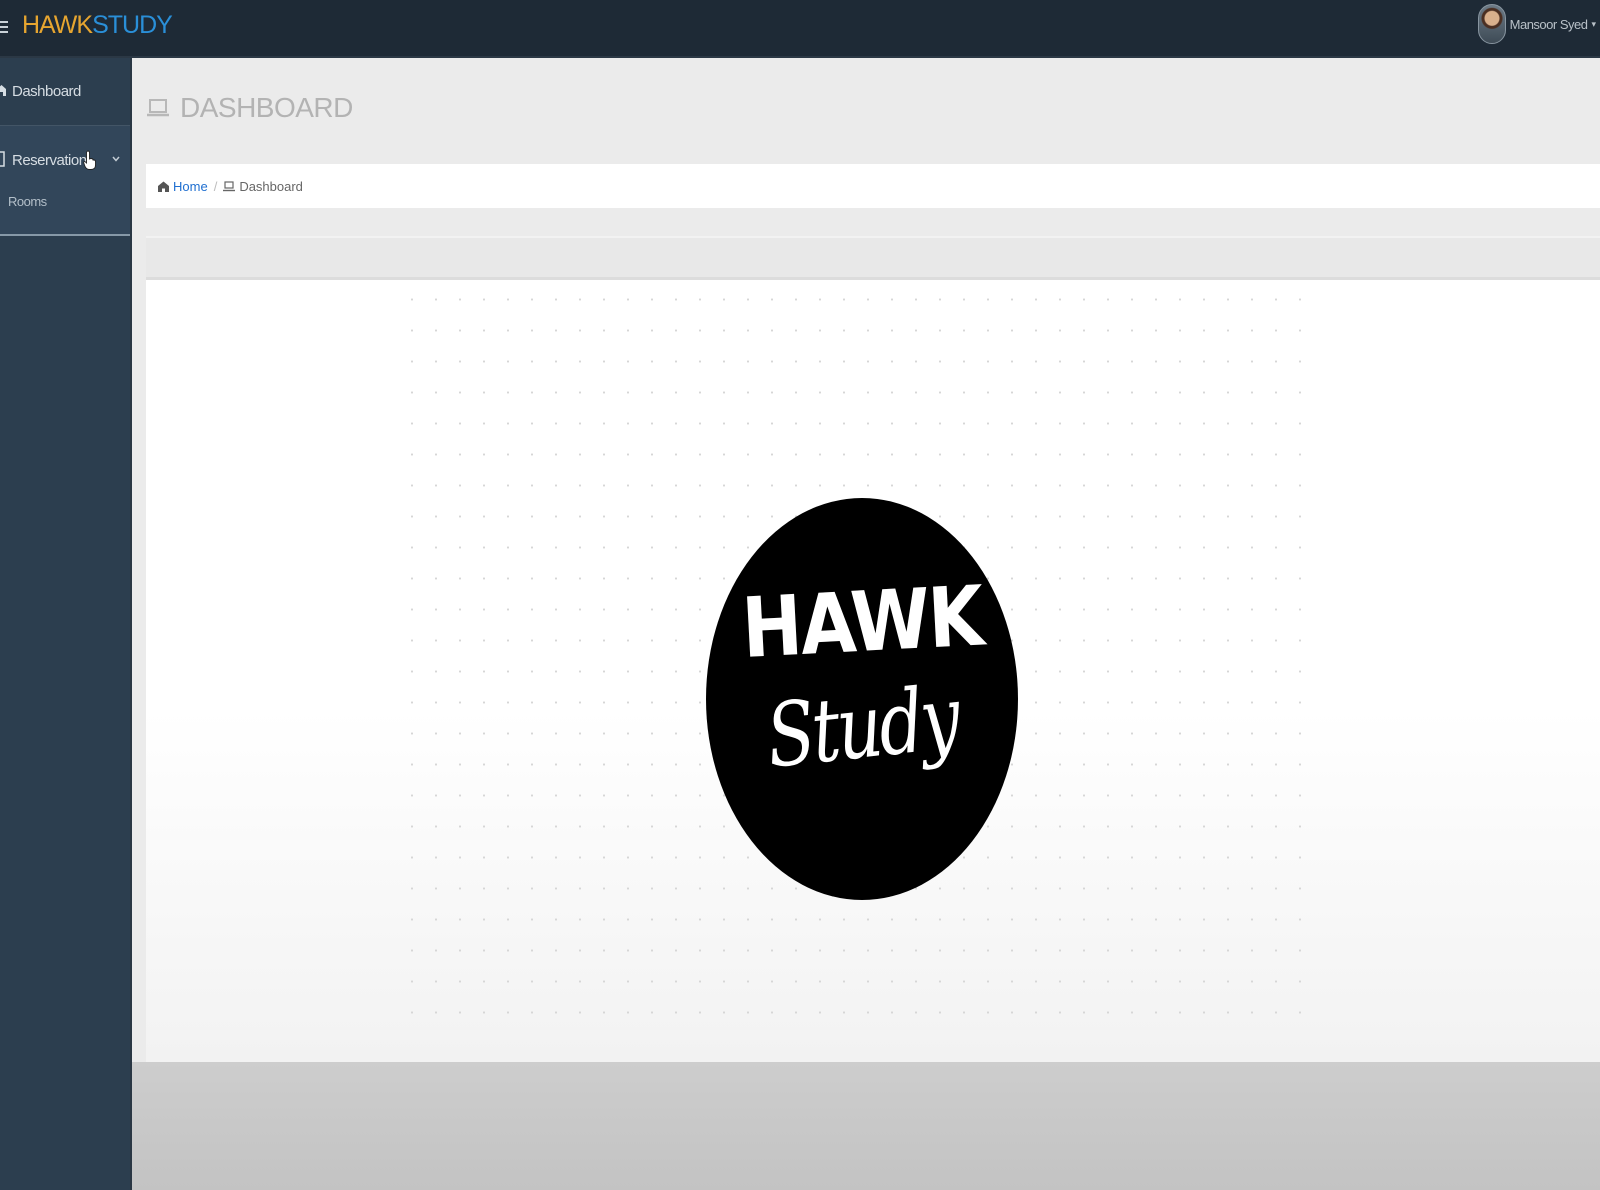 The width and height of the screenshot is (1600, 1190). Describe the element at coordinates (27, 201) in the screenshot. I see `sidebar-subitem-label: Rooms` at that location.